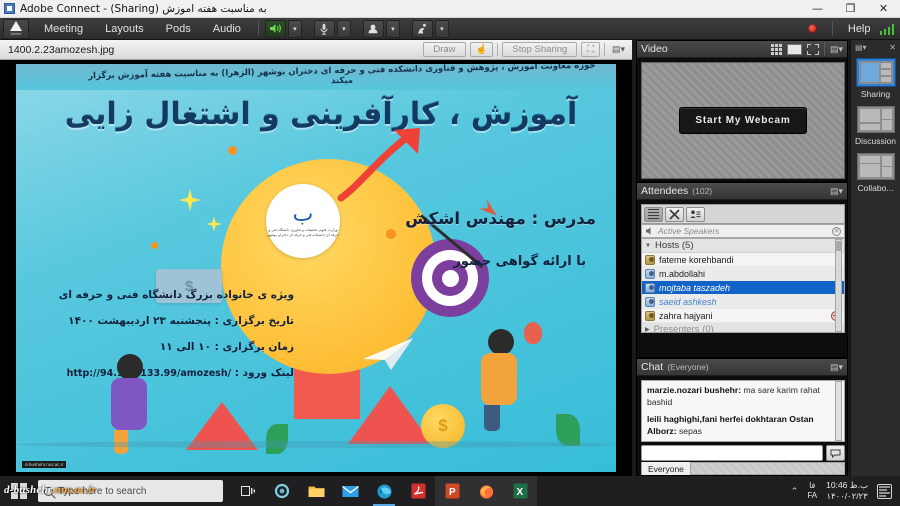  What do you see at coordinates (61, 49) in the screenshot?
I see `shared-file-name: 1400.2.23amozesh.jpg` at bounding box center [61, 49].